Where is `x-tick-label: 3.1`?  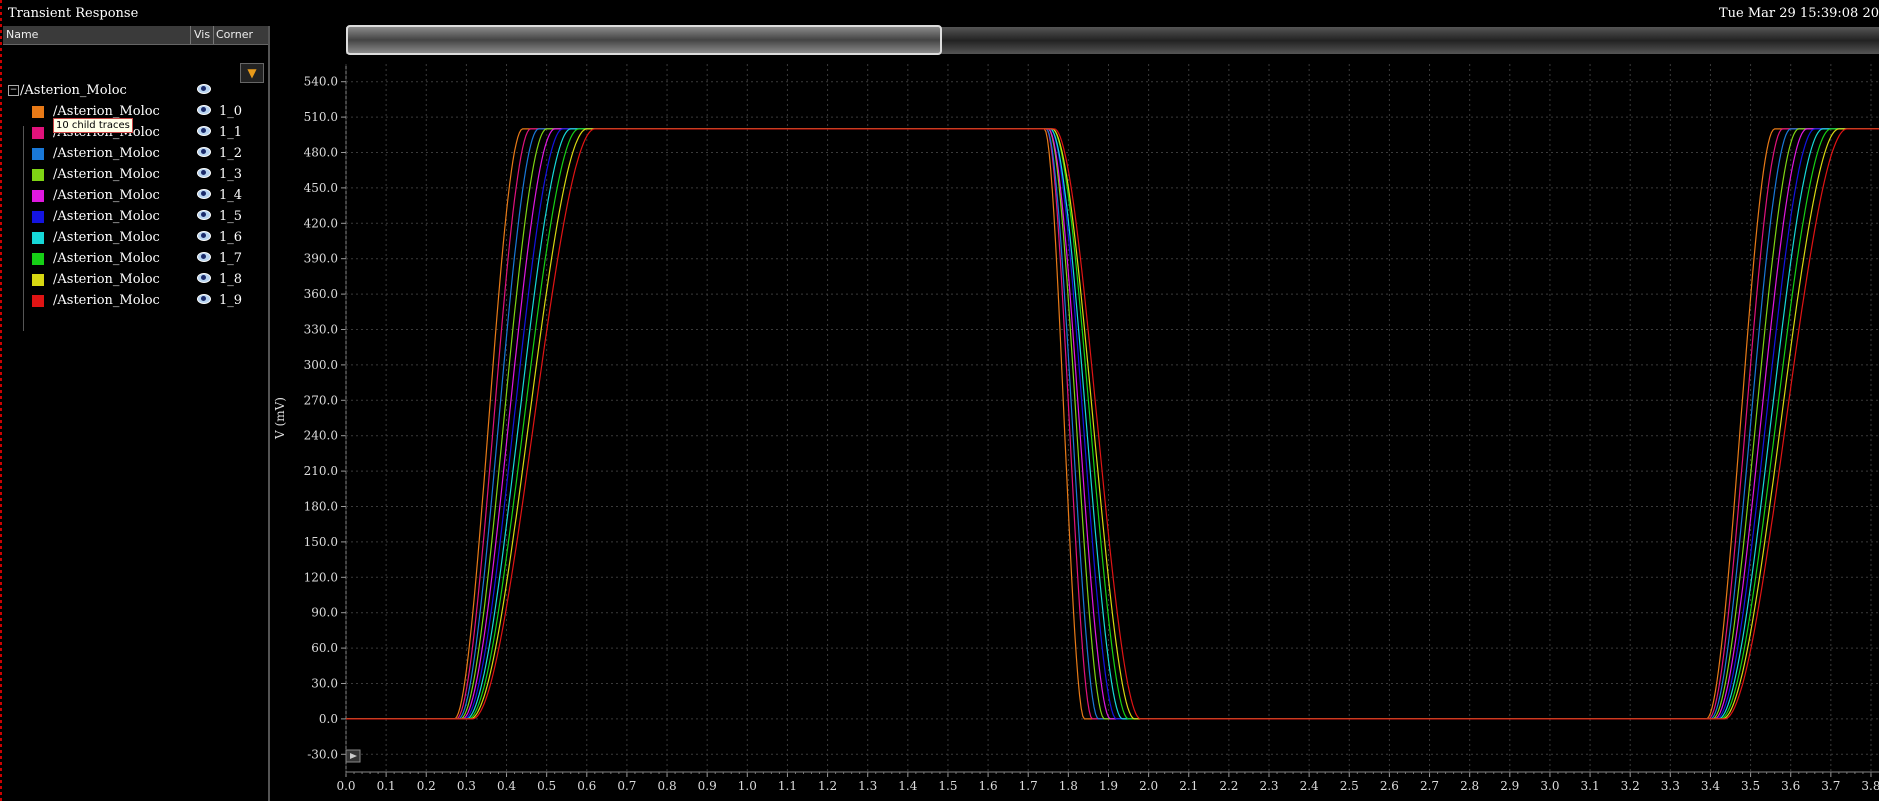 x-tick-label: 3.1 is located at coordinates (1590, 786).